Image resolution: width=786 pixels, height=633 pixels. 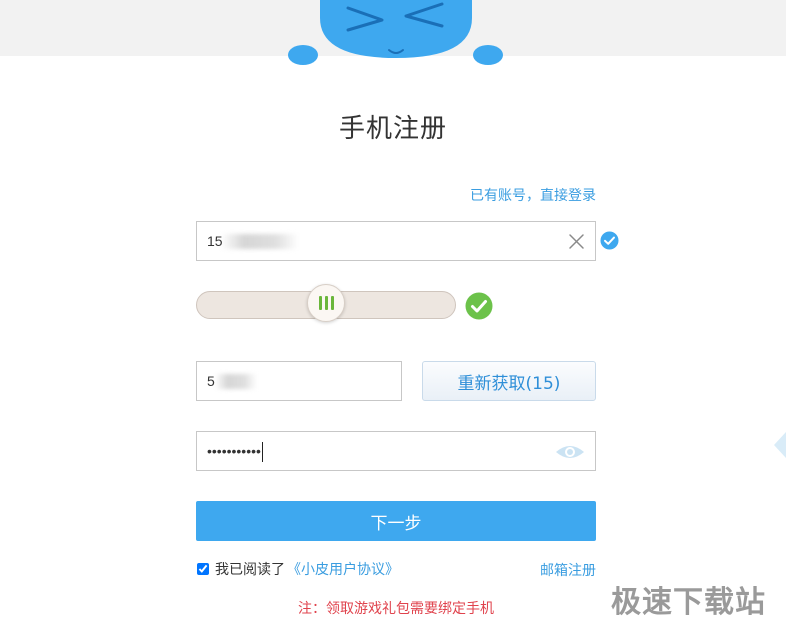 What do you see at coordinates (395, 32) in the screenshot?
I see `mascot-illustration` at bounding box center [395, 32].